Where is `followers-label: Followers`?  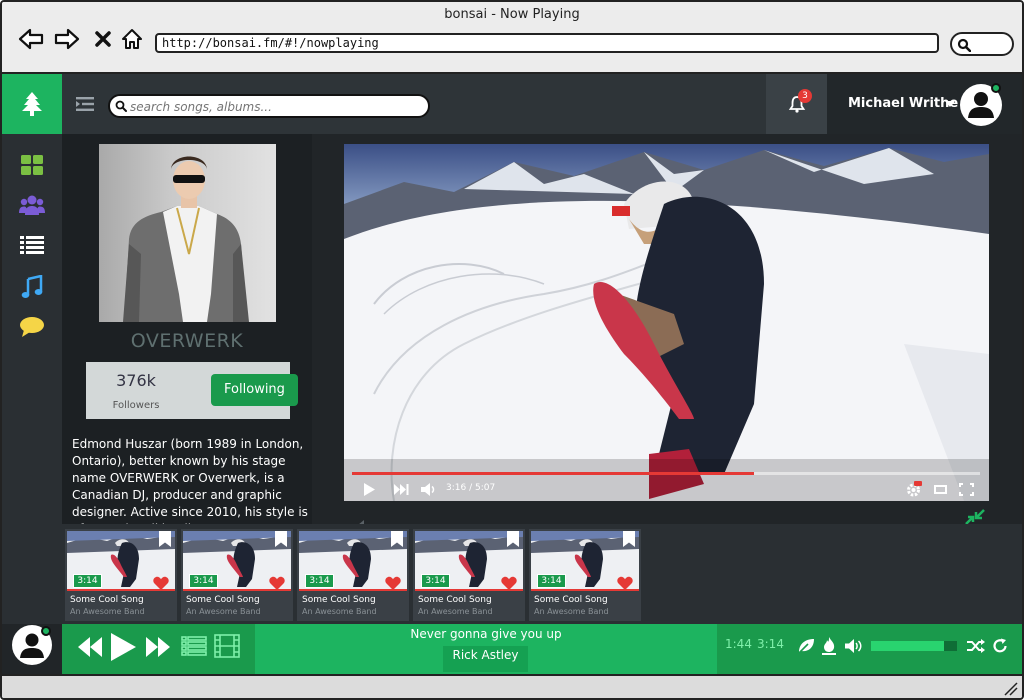 followers-label: Followers is located at coordinates (136, 405).